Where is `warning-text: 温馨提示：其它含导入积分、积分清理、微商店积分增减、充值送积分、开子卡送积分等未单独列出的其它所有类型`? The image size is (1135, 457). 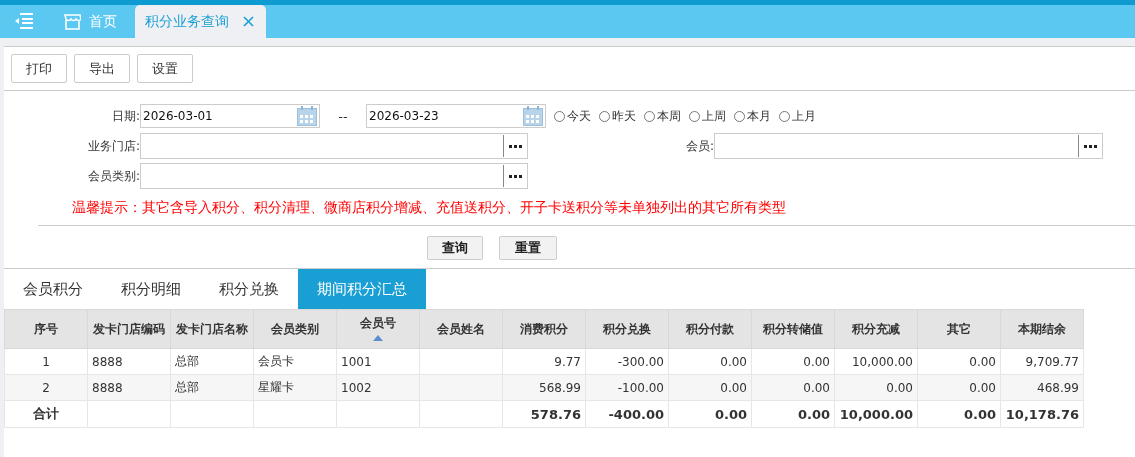 warning-text: 温馨提示：其它含导入积分、积分清理、微商店积分增减、充值送积分、开子卡送积分等未单独列出的其它所有类型 is located at coordinates (586, 212).